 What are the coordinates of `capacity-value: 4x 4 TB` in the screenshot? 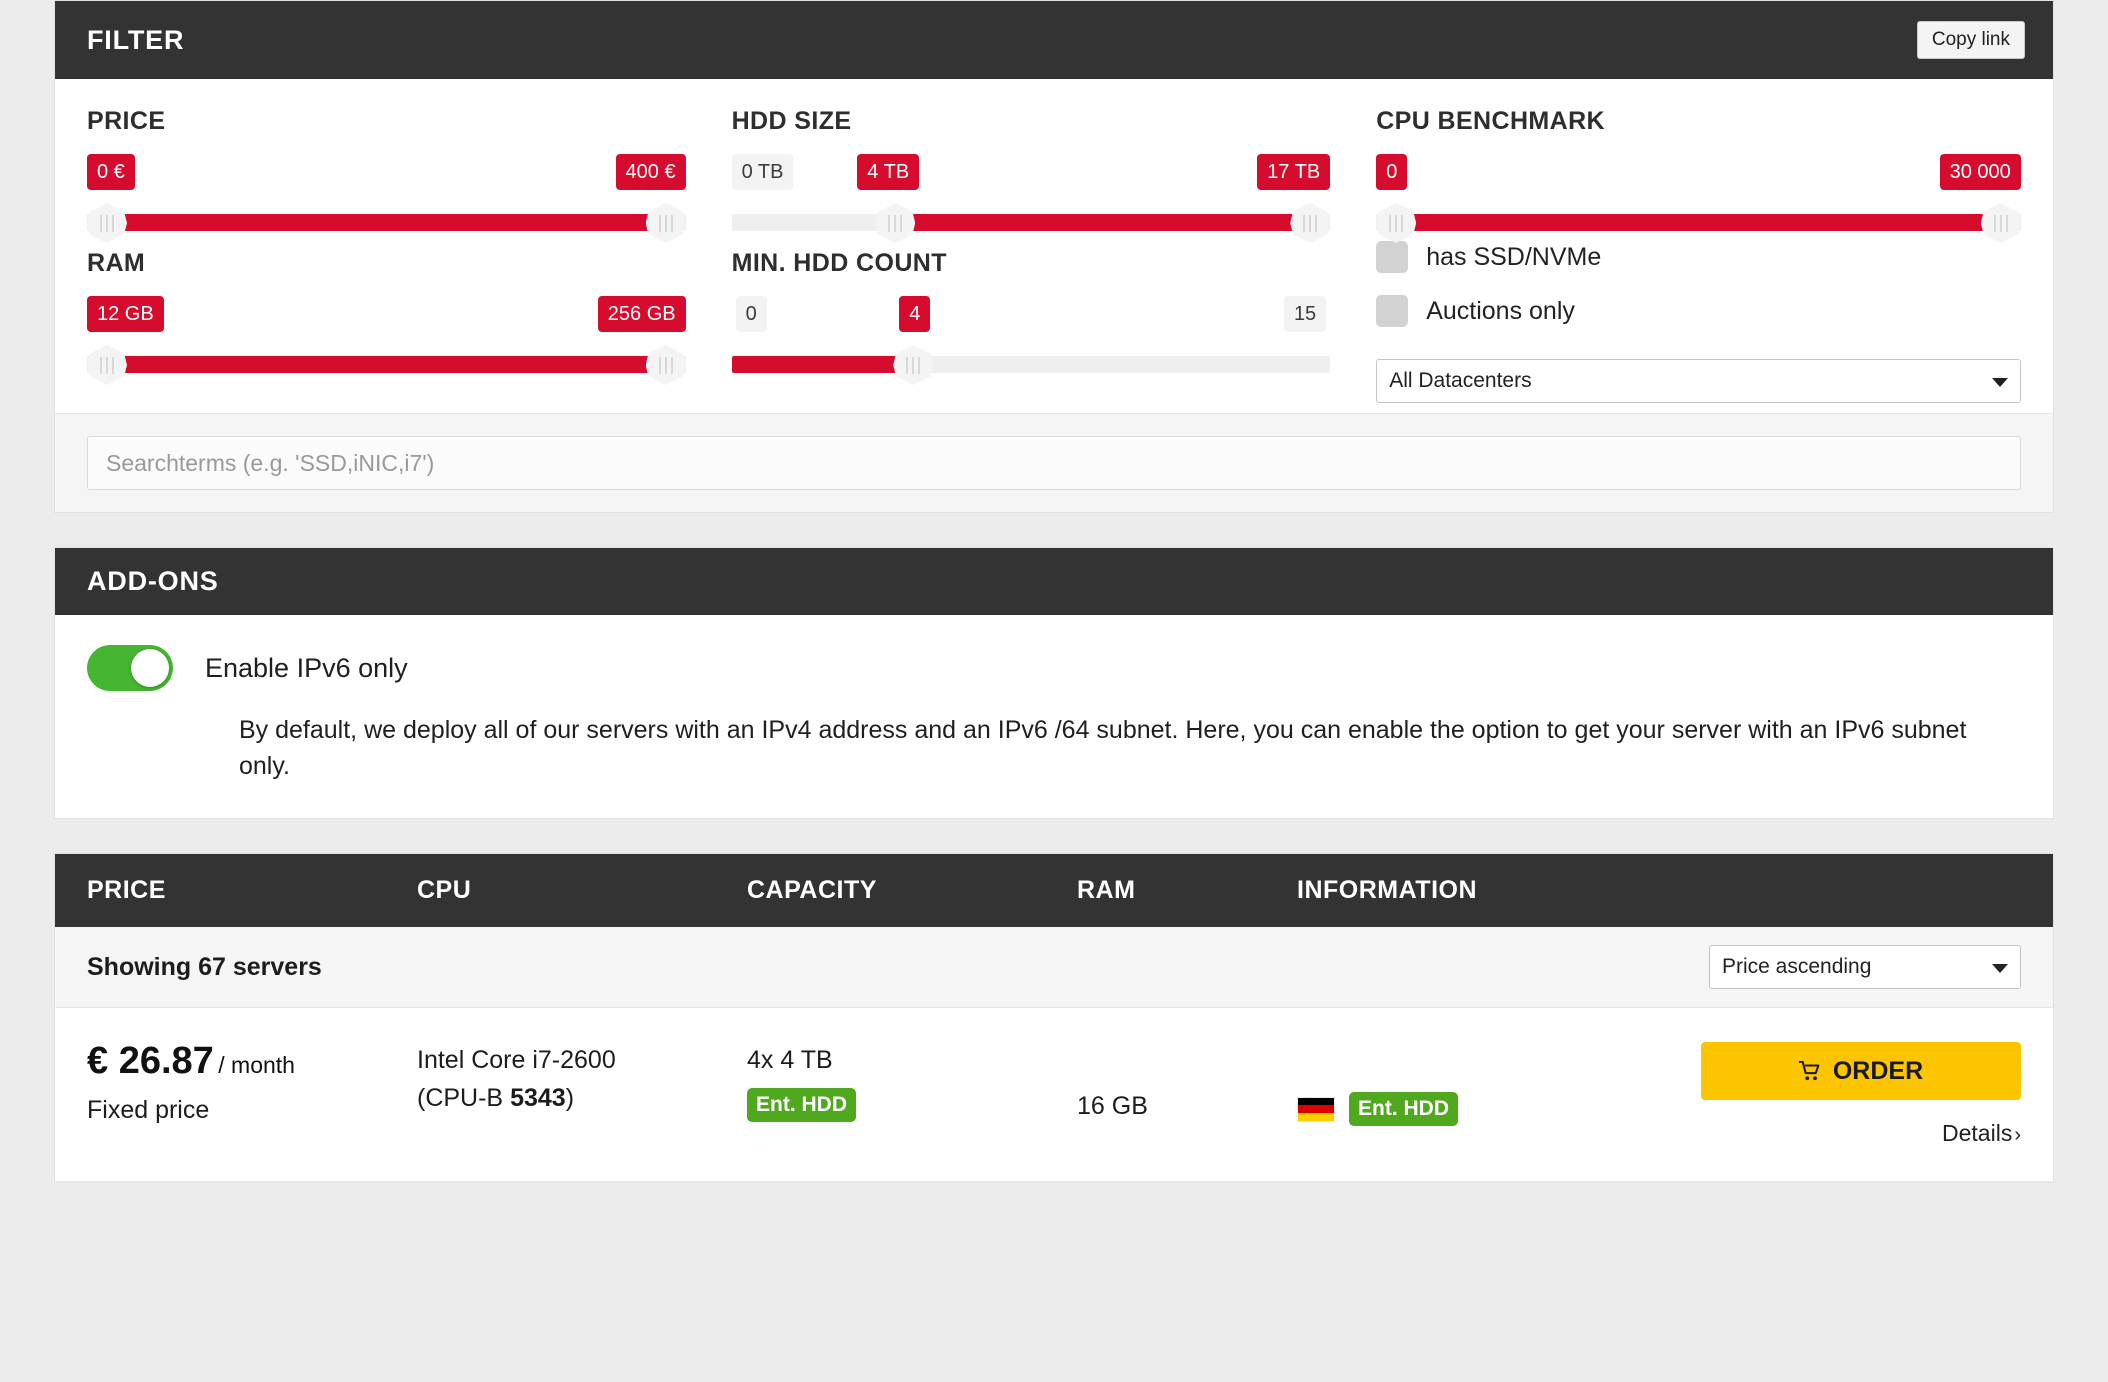 It's located at (790, 1060).